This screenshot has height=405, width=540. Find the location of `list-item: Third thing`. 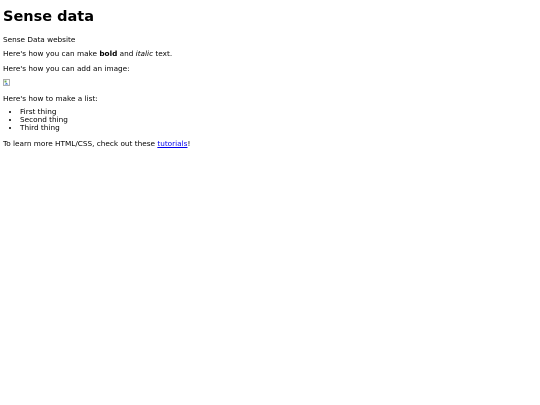

list-item: Third thing is located at coordinates (44, 128).